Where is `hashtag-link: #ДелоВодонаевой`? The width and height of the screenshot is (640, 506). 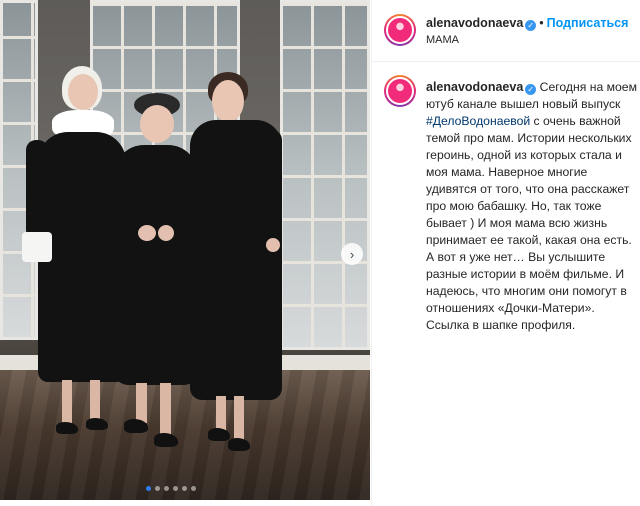
hashtag-link: #ДелоВодонаевой is located at coordinates (478, 121).